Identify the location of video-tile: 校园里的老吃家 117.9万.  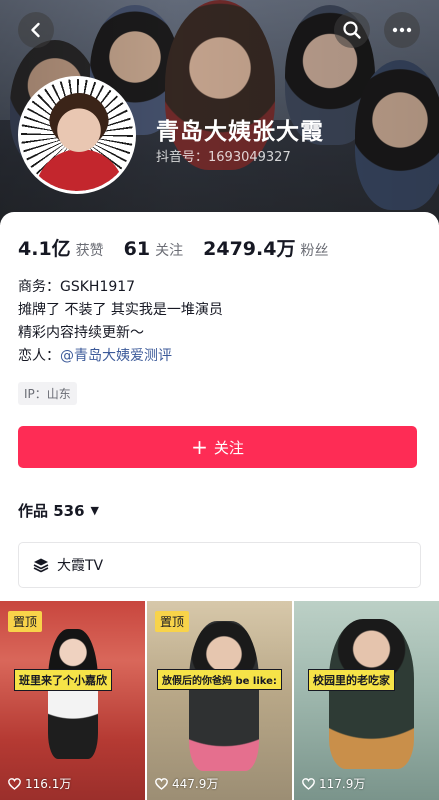
(366, 700).